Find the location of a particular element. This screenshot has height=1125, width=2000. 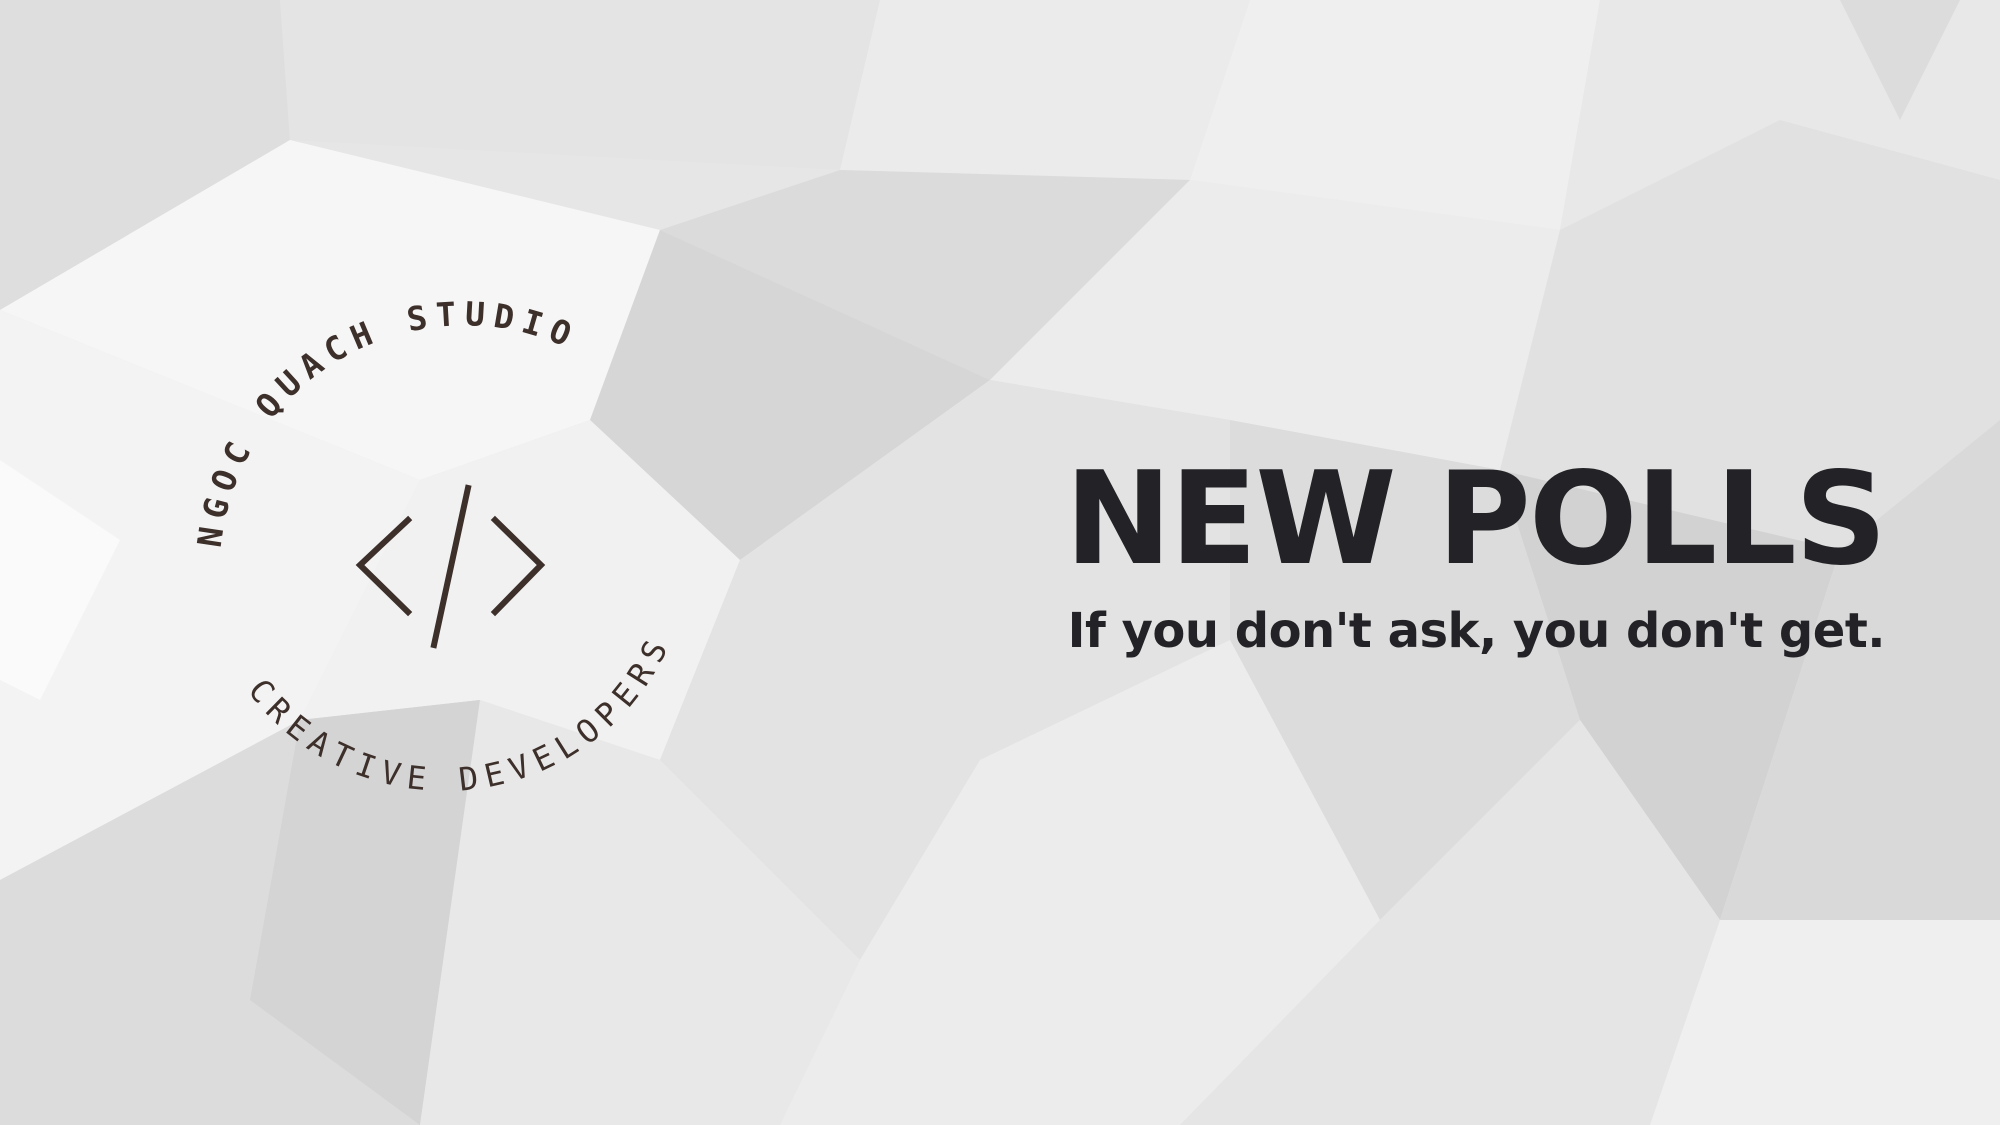

headline: NEW POLLS is located at coordinates (1475, 519).